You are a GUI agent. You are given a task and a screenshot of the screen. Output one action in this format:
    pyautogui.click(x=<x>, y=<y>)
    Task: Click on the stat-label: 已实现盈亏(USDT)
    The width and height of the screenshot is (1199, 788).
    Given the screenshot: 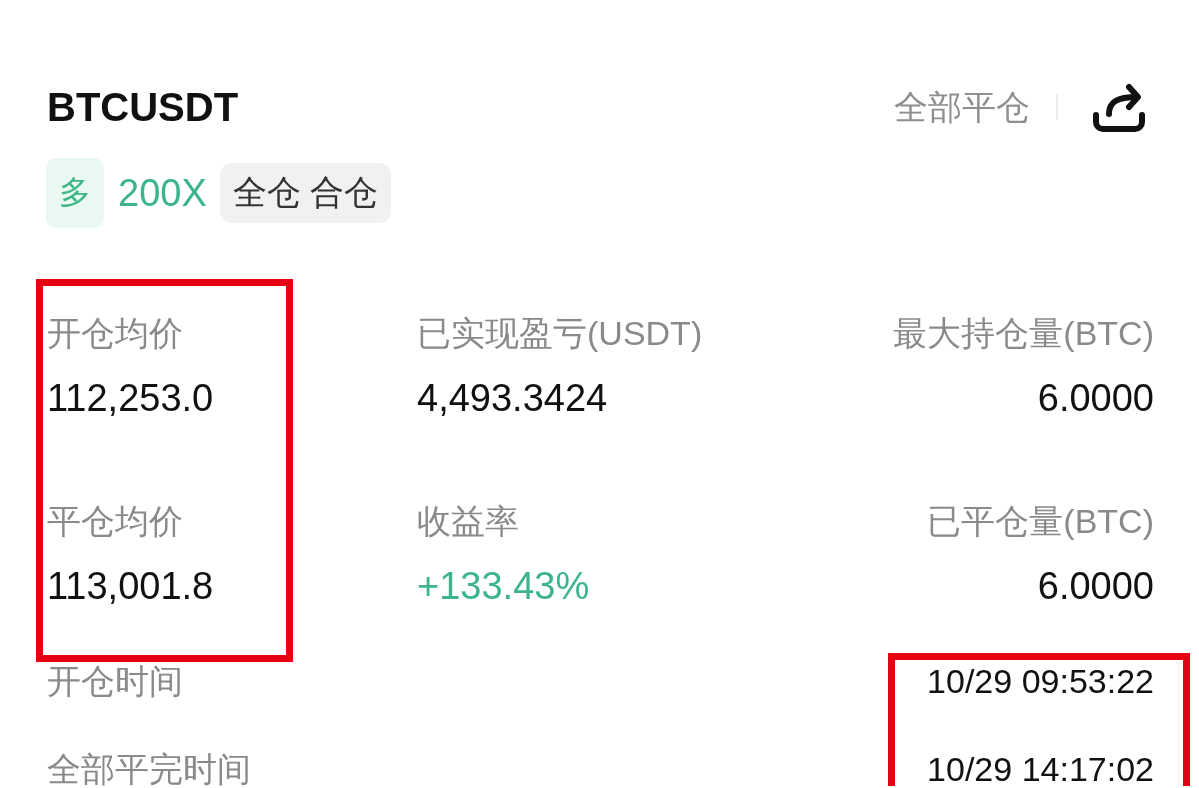 What is the action you would take?
    pyautogui.click(x=560, y=333)
    